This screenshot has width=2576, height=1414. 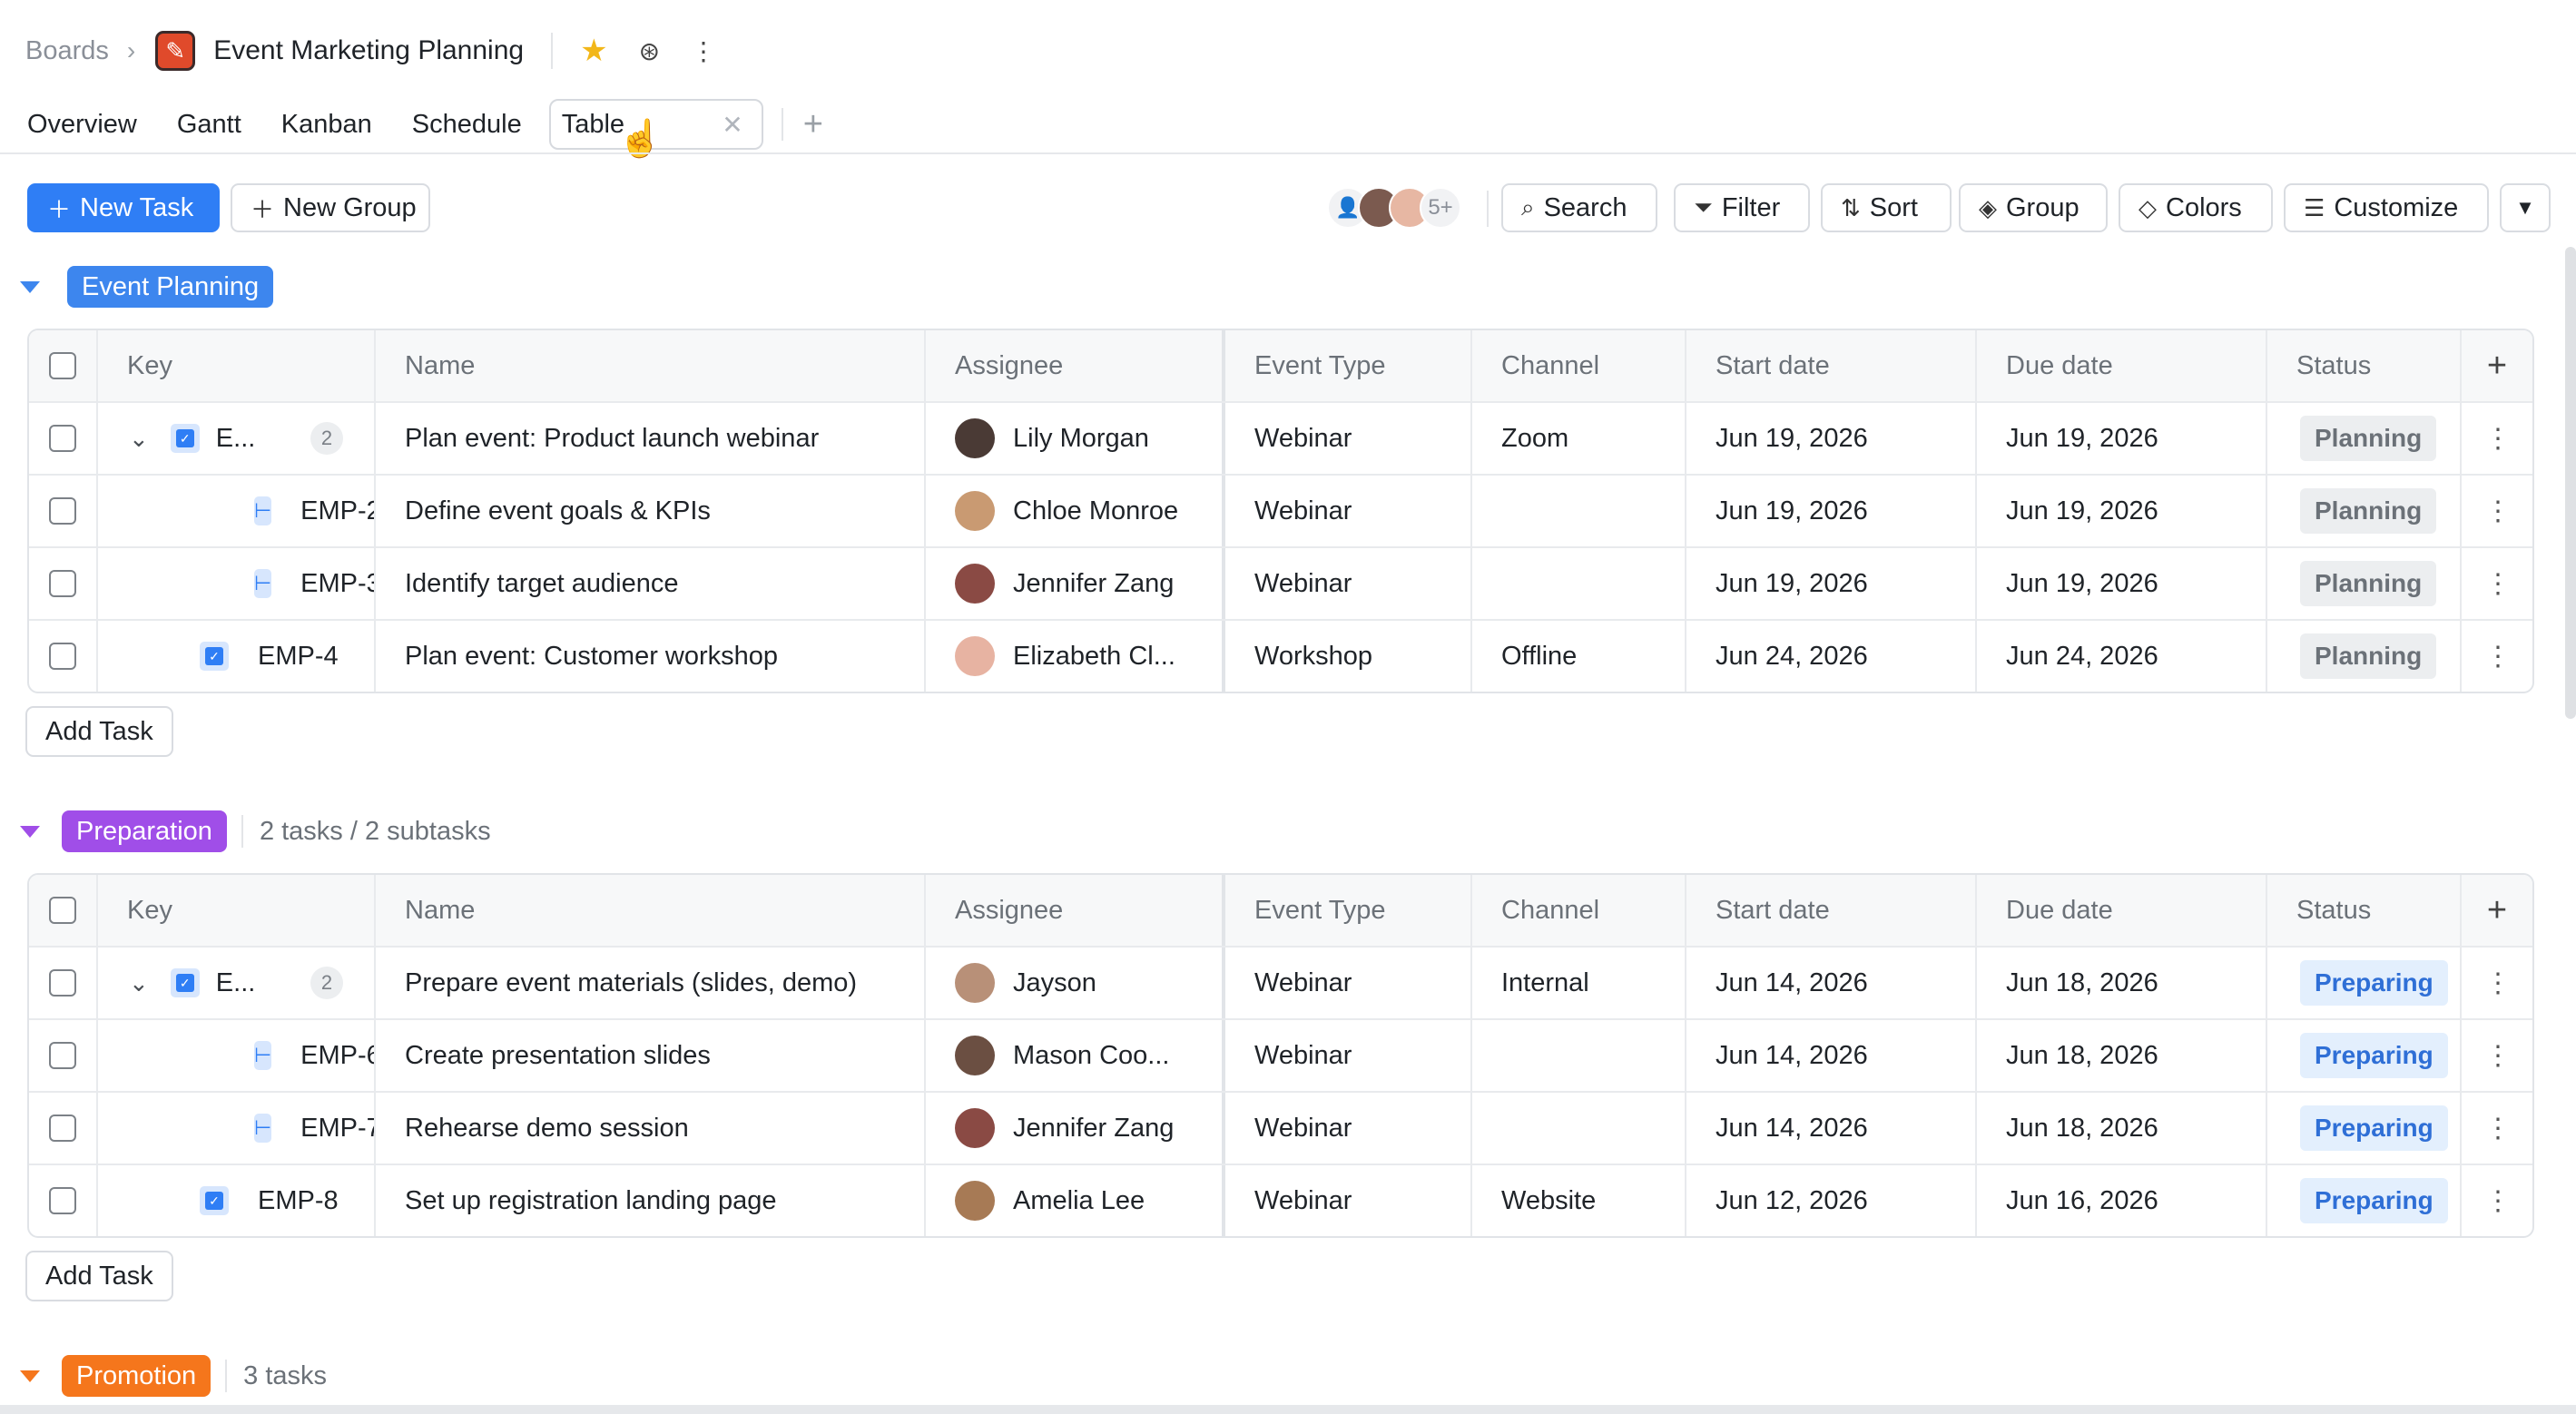 I want to click on breadcrumb-boards-link: Boards, so click(x=67, y=51).